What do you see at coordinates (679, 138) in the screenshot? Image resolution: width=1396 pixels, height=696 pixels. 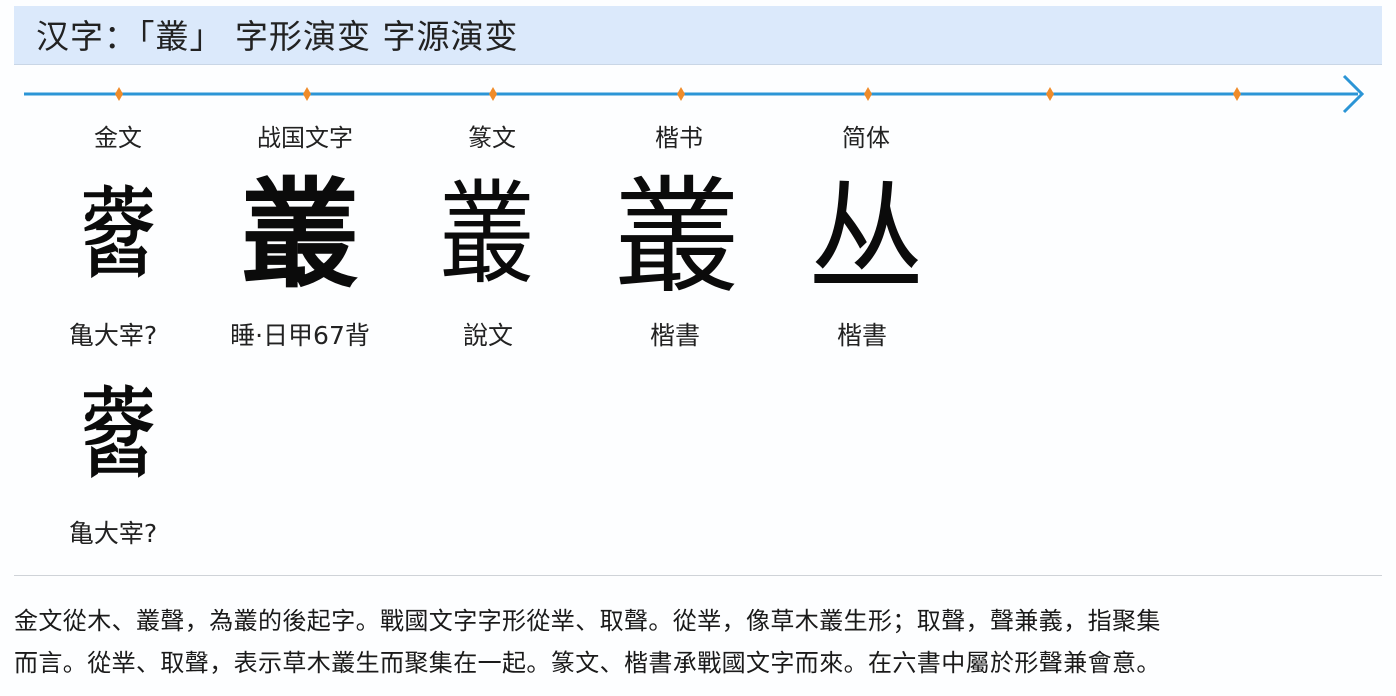 I see `stage-label-regular: 楷书` at bounding box center [679, 138].